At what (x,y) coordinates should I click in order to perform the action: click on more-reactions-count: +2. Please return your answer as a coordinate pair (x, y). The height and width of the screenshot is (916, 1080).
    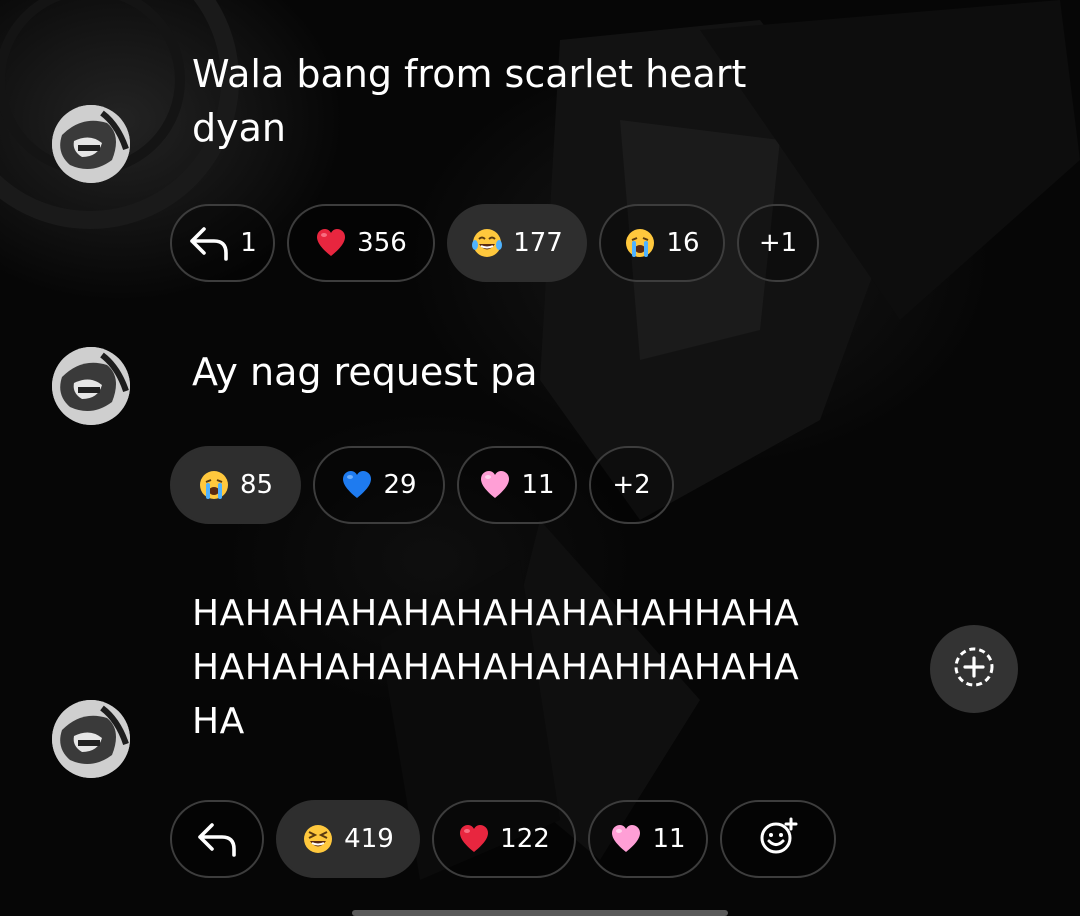
    Looking at the image, I should click on (631, 485).